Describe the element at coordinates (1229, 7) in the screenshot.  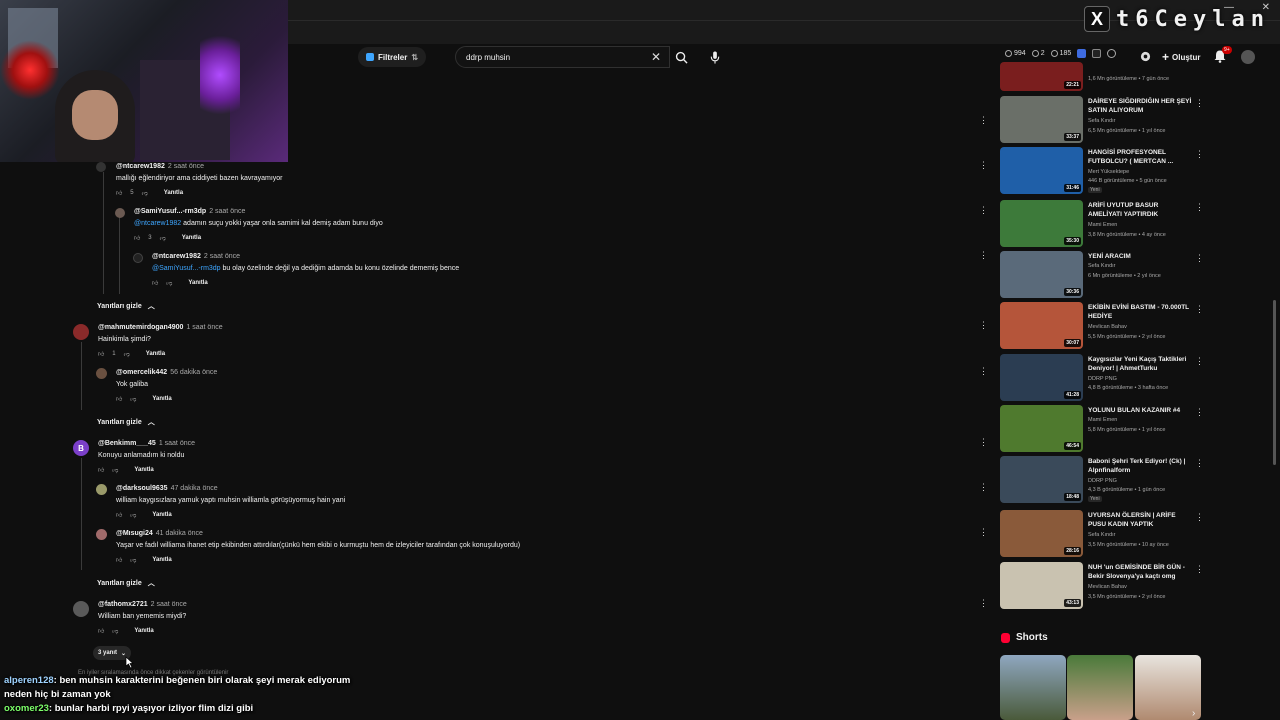
I see `minimize-icon: —` at that location.